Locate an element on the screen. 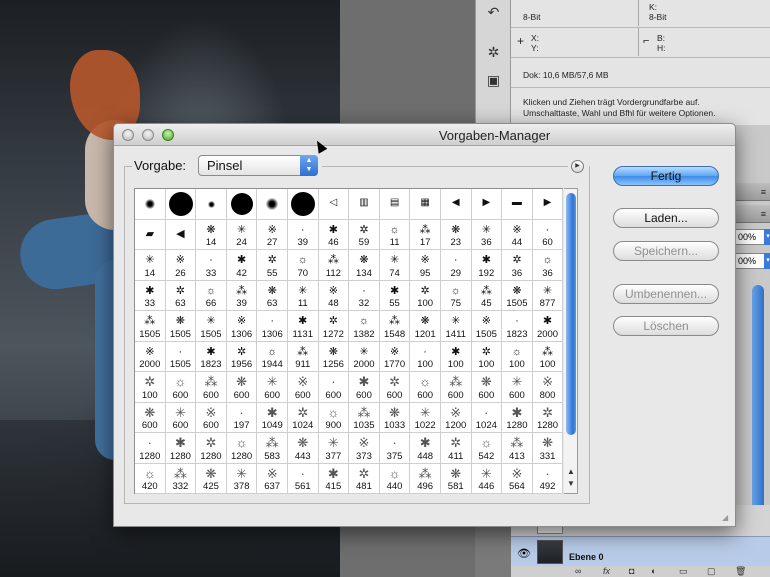  adjustment-icon: ◐ is located at coordinates (653, 571).